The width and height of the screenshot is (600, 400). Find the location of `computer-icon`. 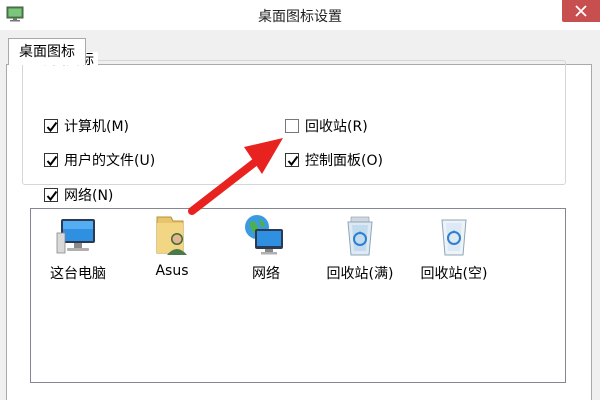

computer-icon is located at coordinates (78, 236).